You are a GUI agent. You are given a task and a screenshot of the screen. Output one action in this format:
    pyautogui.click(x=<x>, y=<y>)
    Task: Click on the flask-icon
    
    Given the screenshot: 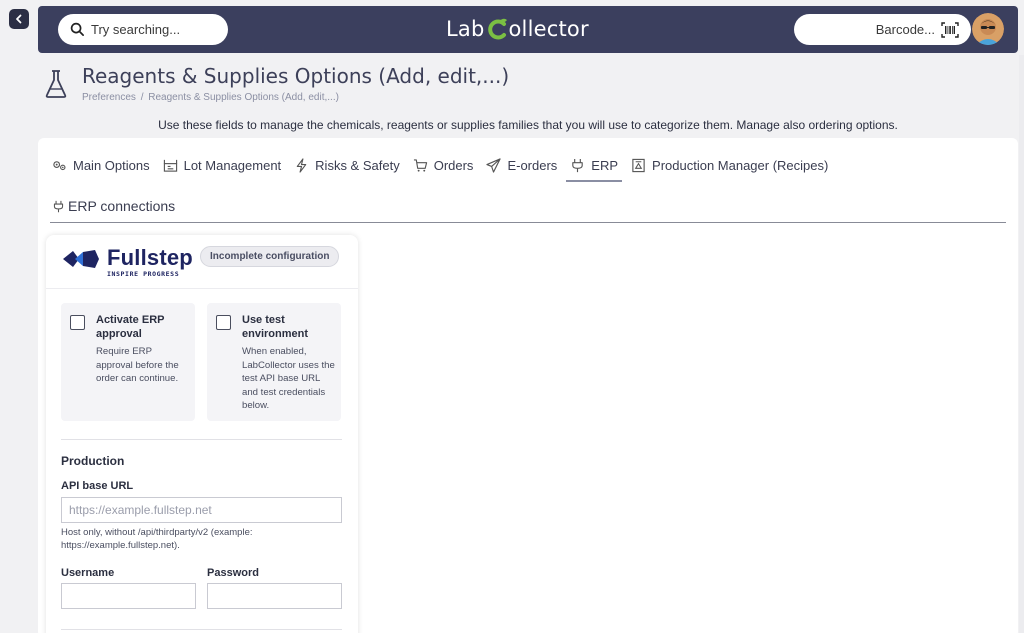 What is the action you would take?
    pyautogui.click(x=56, y=84)
    